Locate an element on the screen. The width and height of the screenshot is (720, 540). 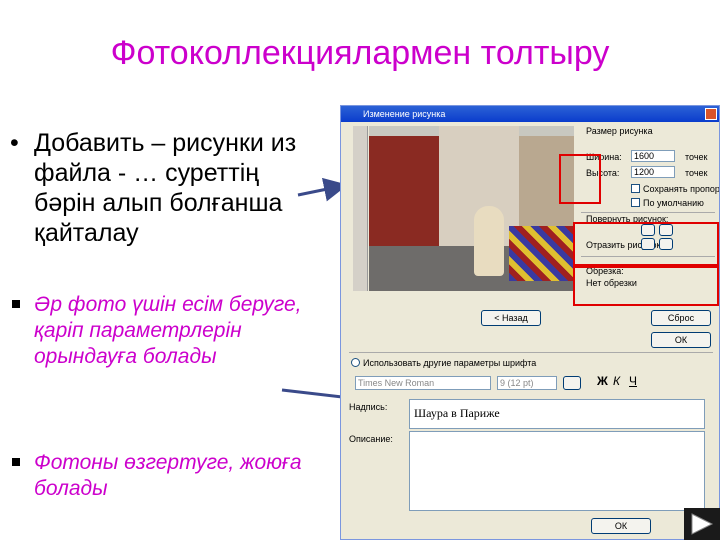
caption-input: Шаура в Париже is located at coordinates (557, 414).